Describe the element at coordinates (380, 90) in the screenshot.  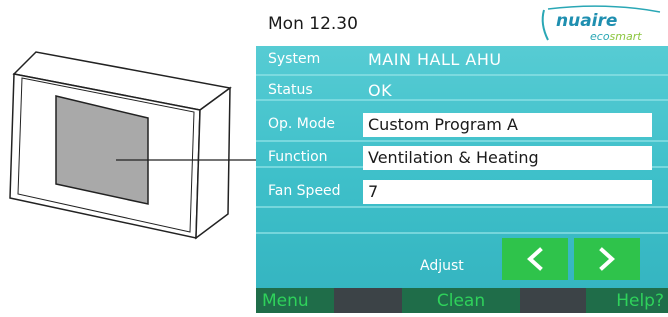
I see `status-value: OK` at that location.